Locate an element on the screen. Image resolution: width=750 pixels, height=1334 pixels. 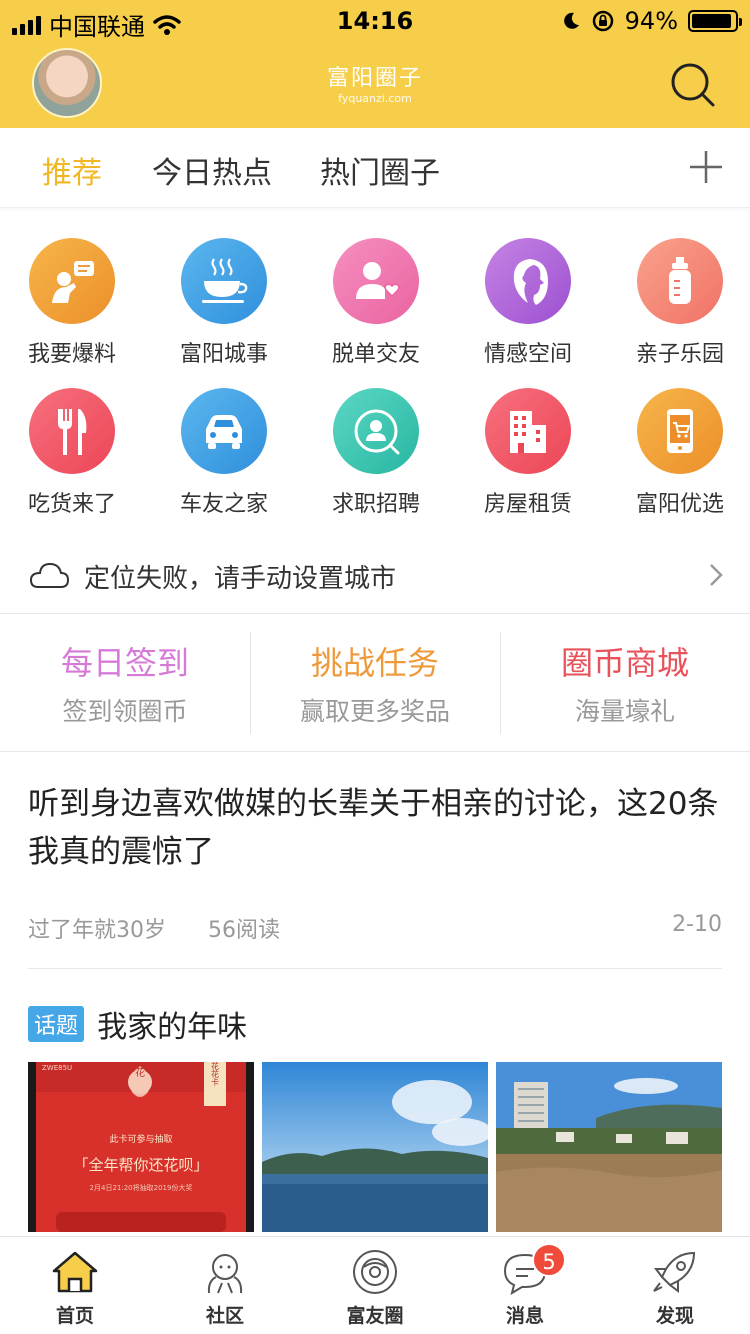
tab-today-hot: 今日热点 is located at coordinates (212, 170).